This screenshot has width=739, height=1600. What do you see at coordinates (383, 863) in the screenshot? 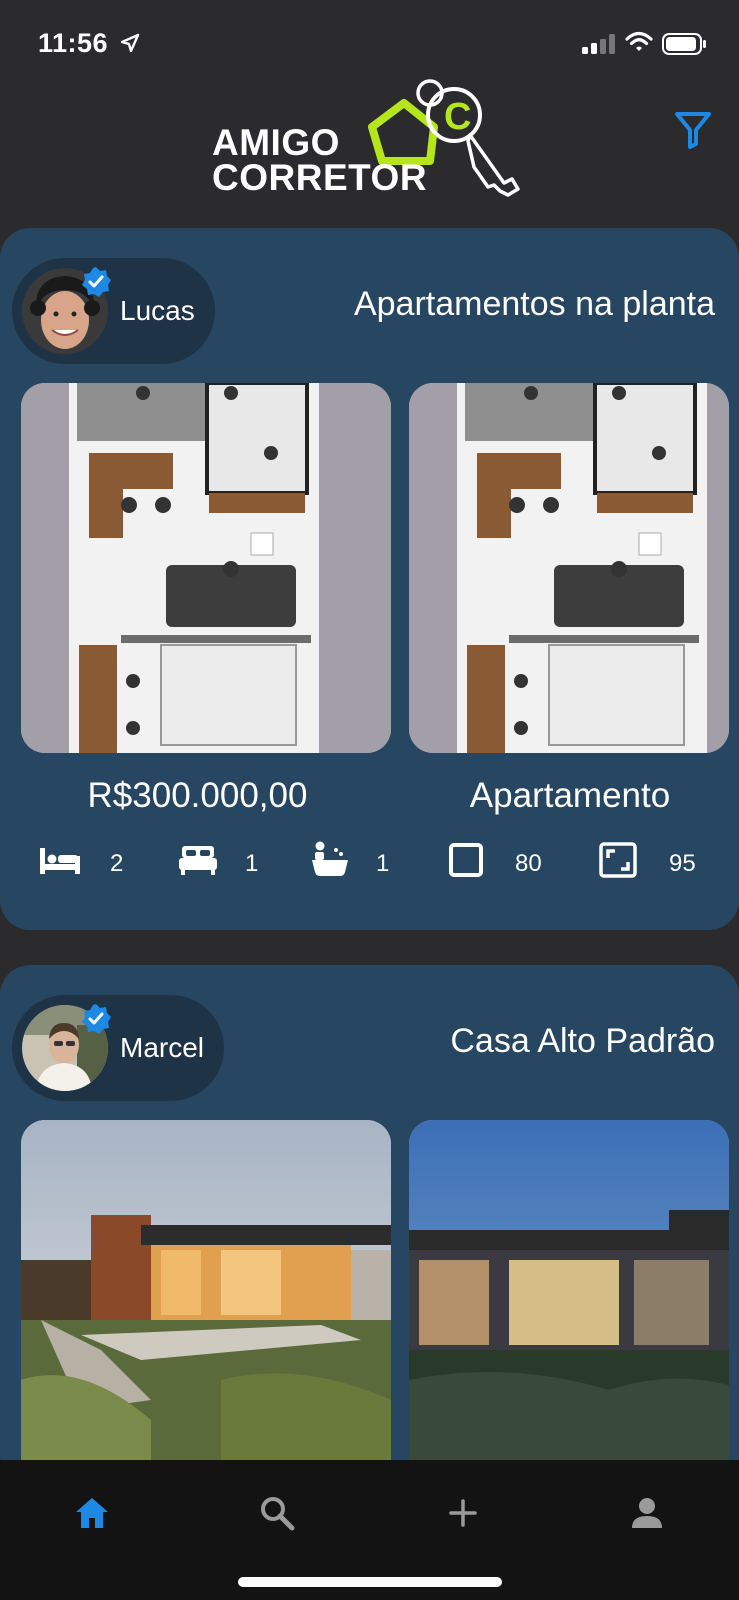
I see `bathrooms-count: 1` at bounding box center [383, 863].